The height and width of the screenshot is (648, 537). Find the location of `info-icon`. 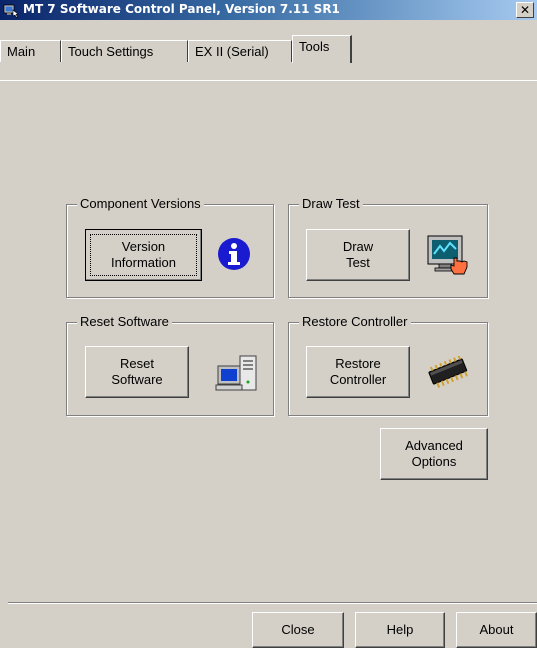

info-icon is located at coordinates (234, 254).